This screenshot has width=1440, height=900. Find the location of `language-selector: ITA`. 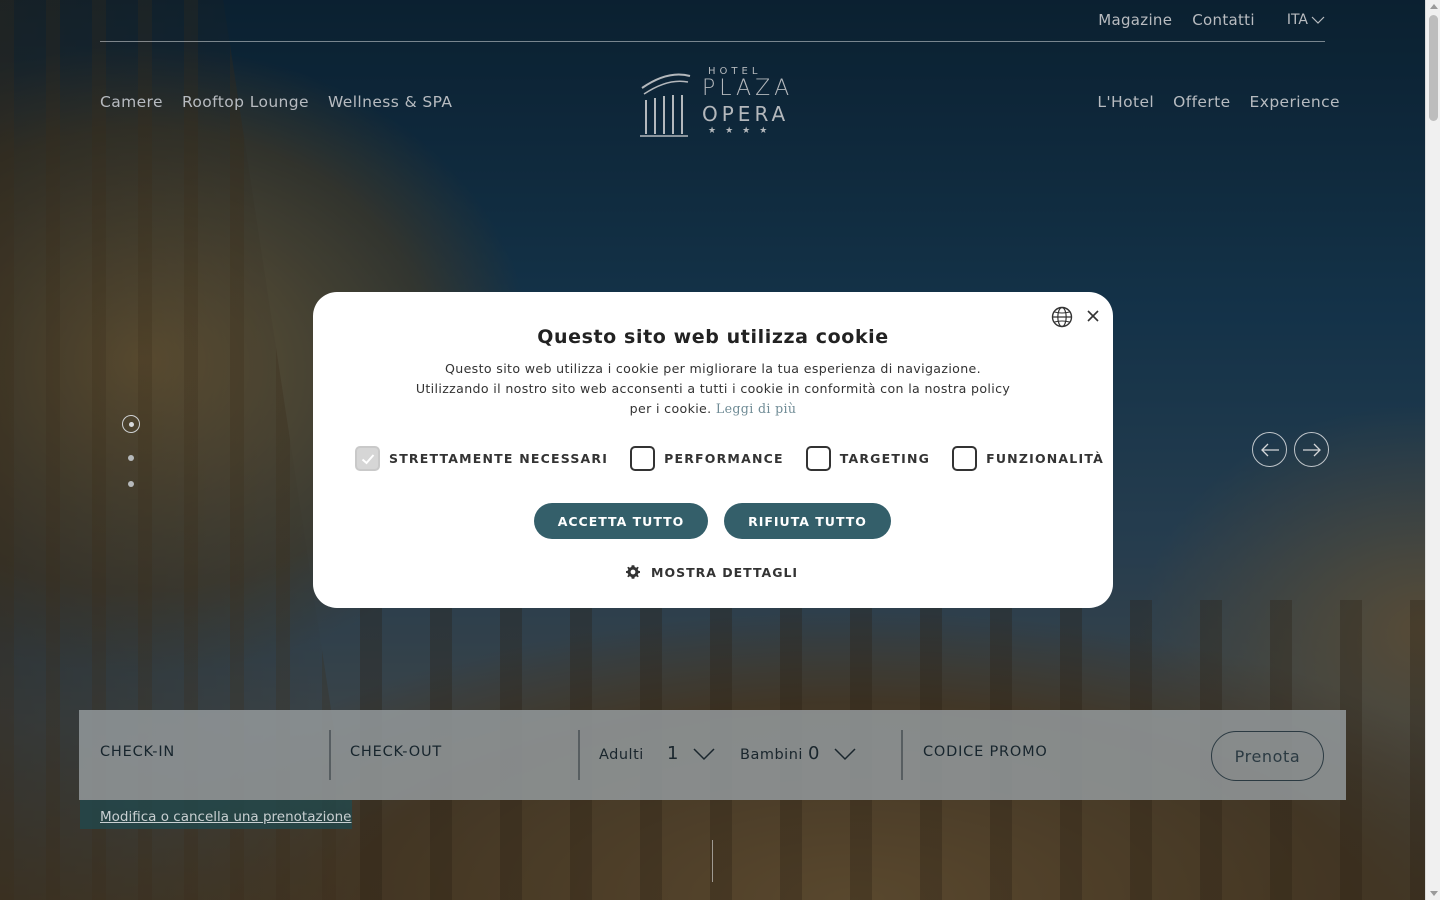

language-selector: ITA is located at coordinates (1306, 20).